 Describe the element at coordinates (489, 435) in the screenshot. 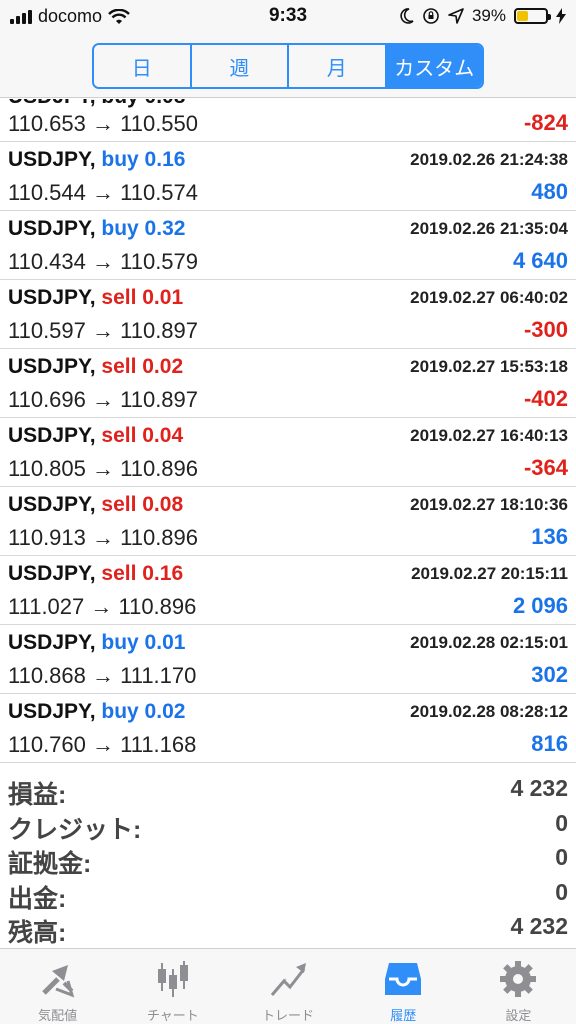

I see `deal-time: 2019.02.27 16:40:13` at that location.